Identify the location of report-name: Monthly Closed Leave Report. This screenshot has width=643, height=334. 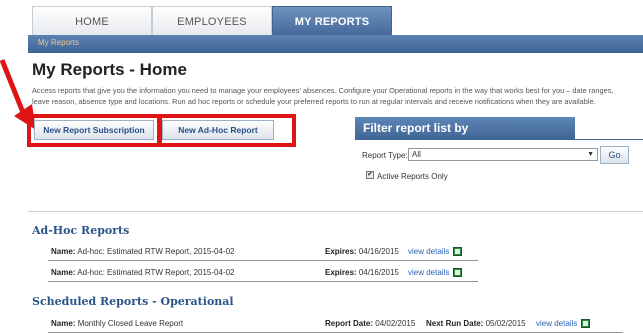
(130, 323).